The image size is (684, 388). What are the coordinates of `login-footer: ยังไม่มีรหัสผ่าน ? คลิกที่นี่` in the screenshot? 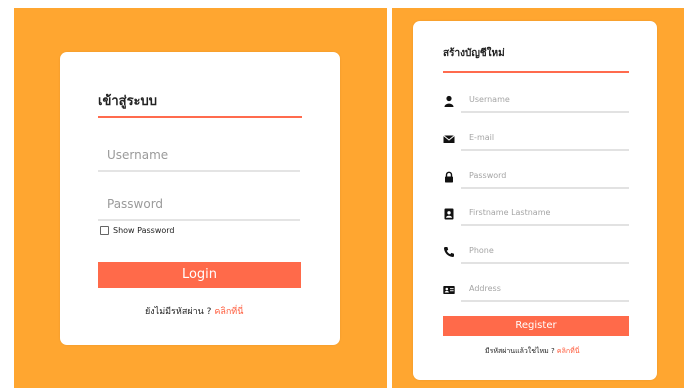 It's located at (194, 311).